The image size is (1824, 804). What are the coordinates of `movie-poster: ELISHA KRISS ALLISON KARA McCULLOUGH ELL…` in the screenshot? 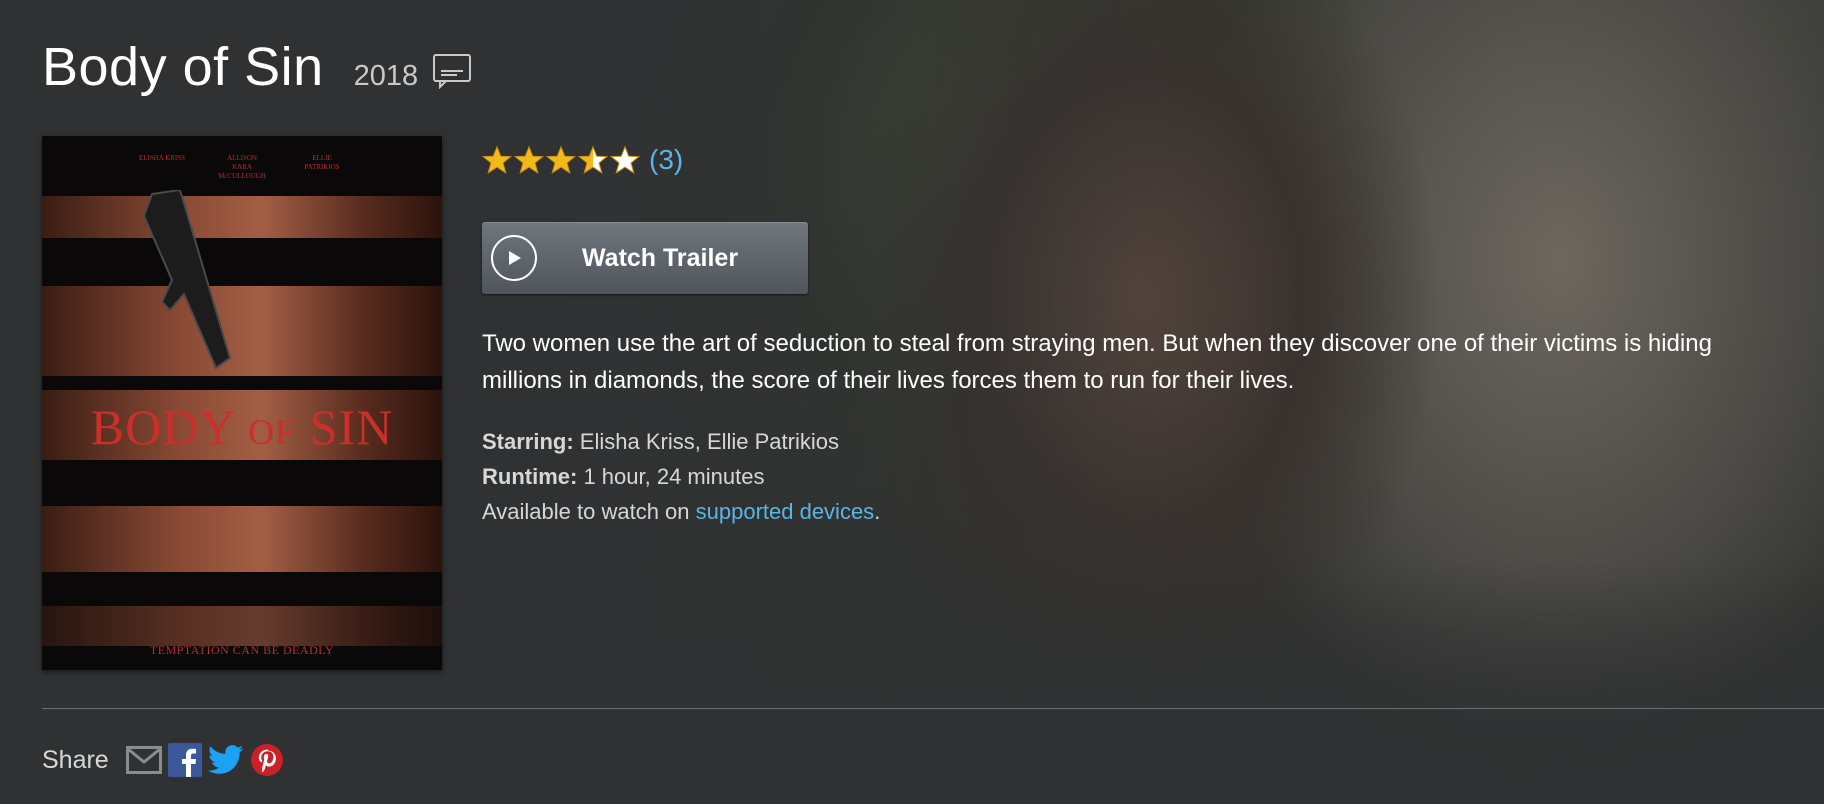 It's located at (242, 403).